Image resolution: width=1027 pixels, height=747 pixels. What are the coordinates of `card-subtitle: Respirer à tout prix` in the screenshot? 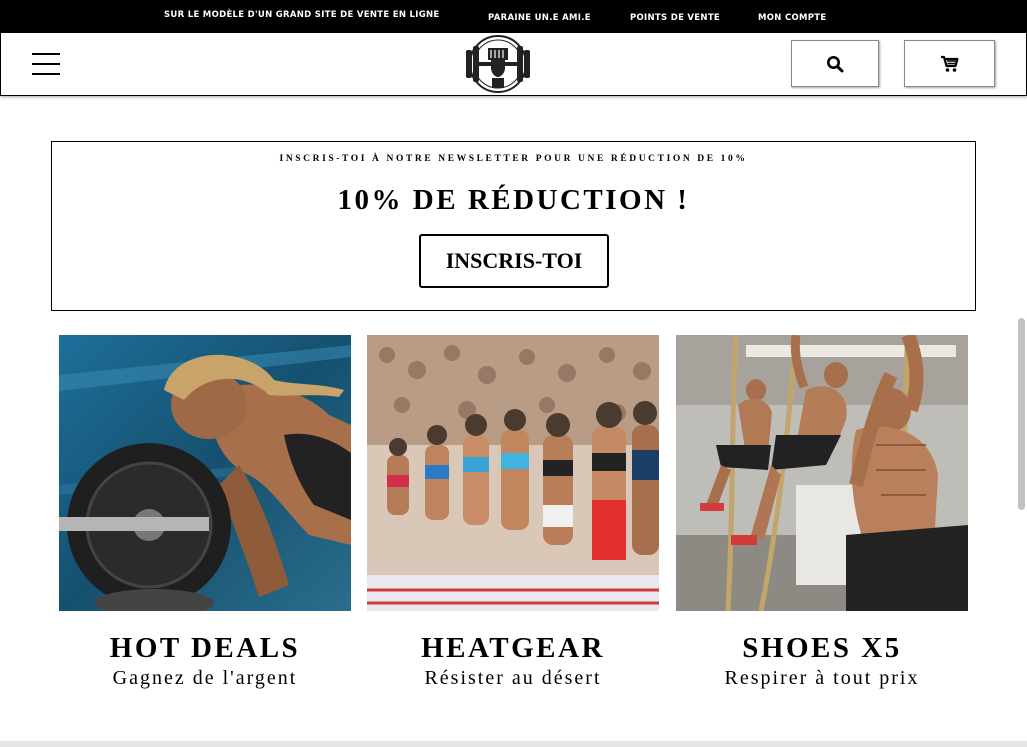 It's located at (822, 678).